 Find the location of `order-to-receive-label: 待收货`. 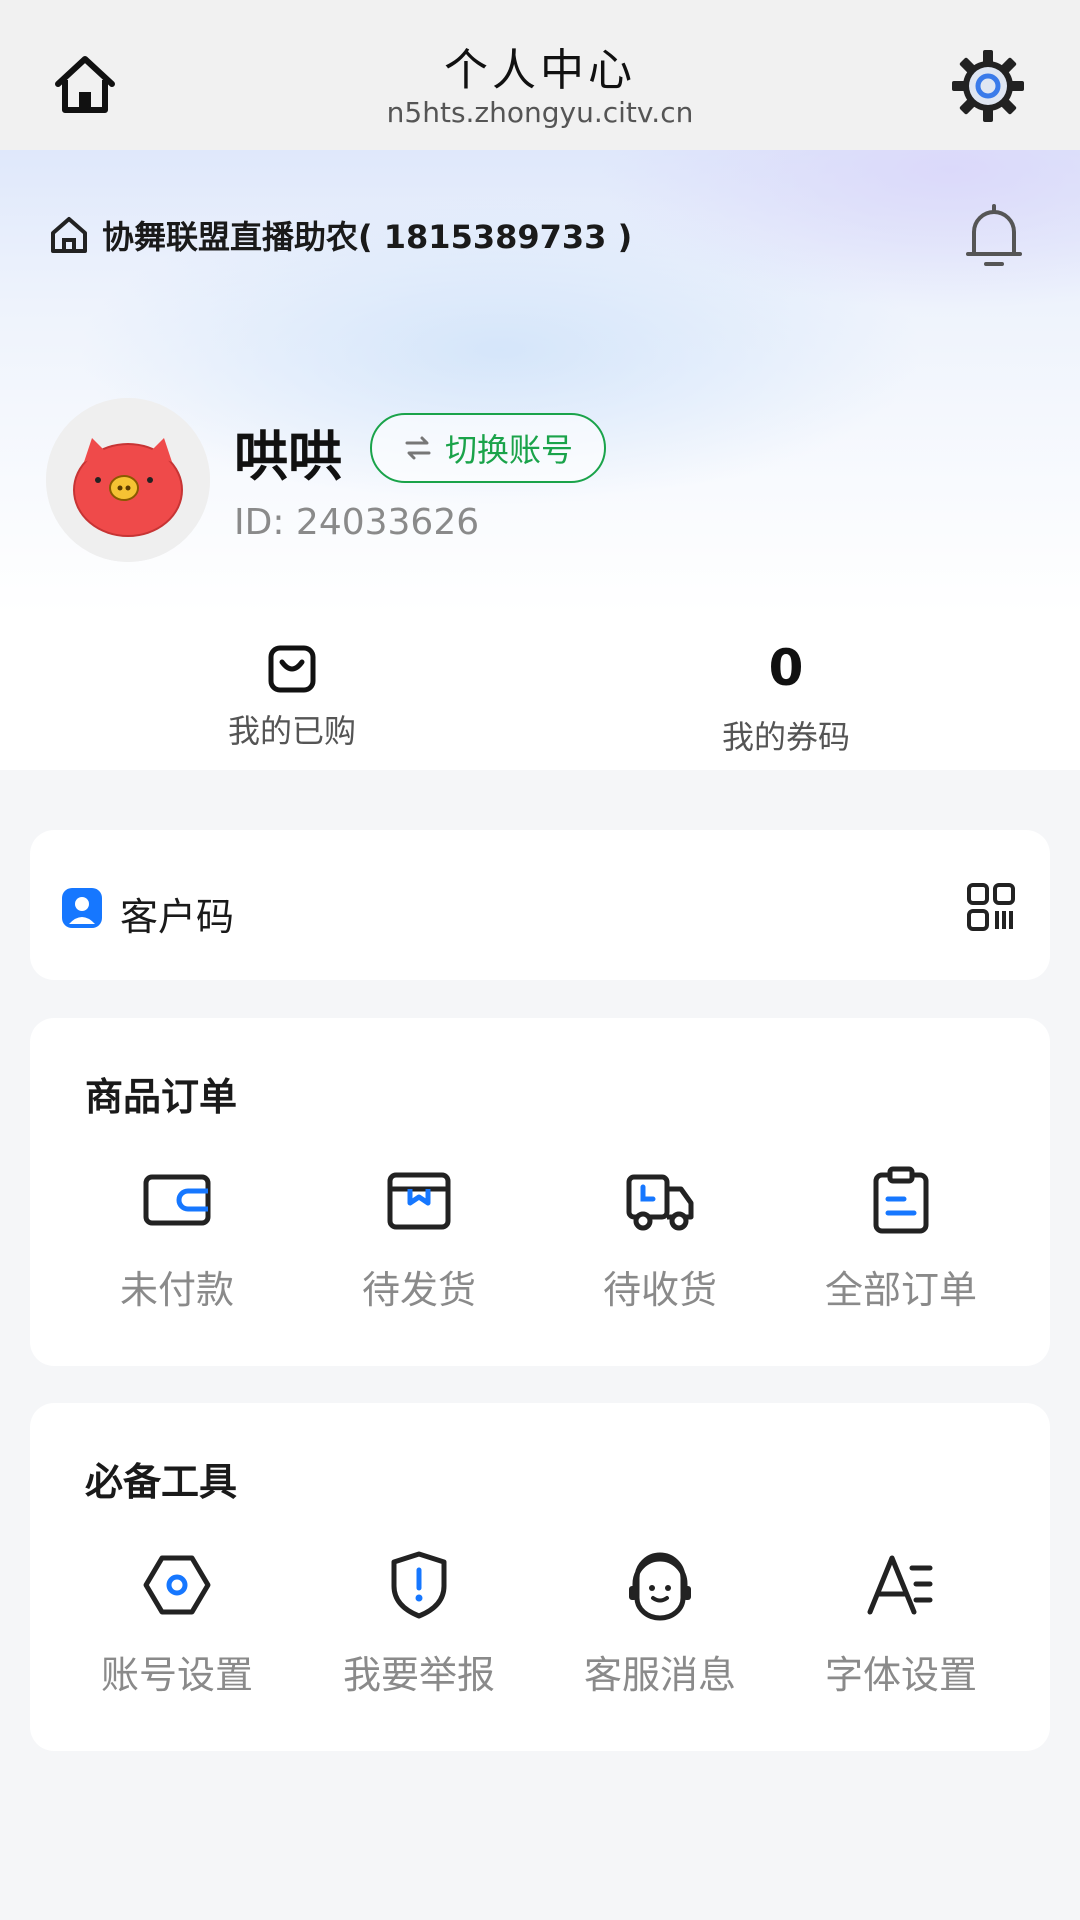

order-to-receive-label: 待收货 is located at coordinates (659, 1290).